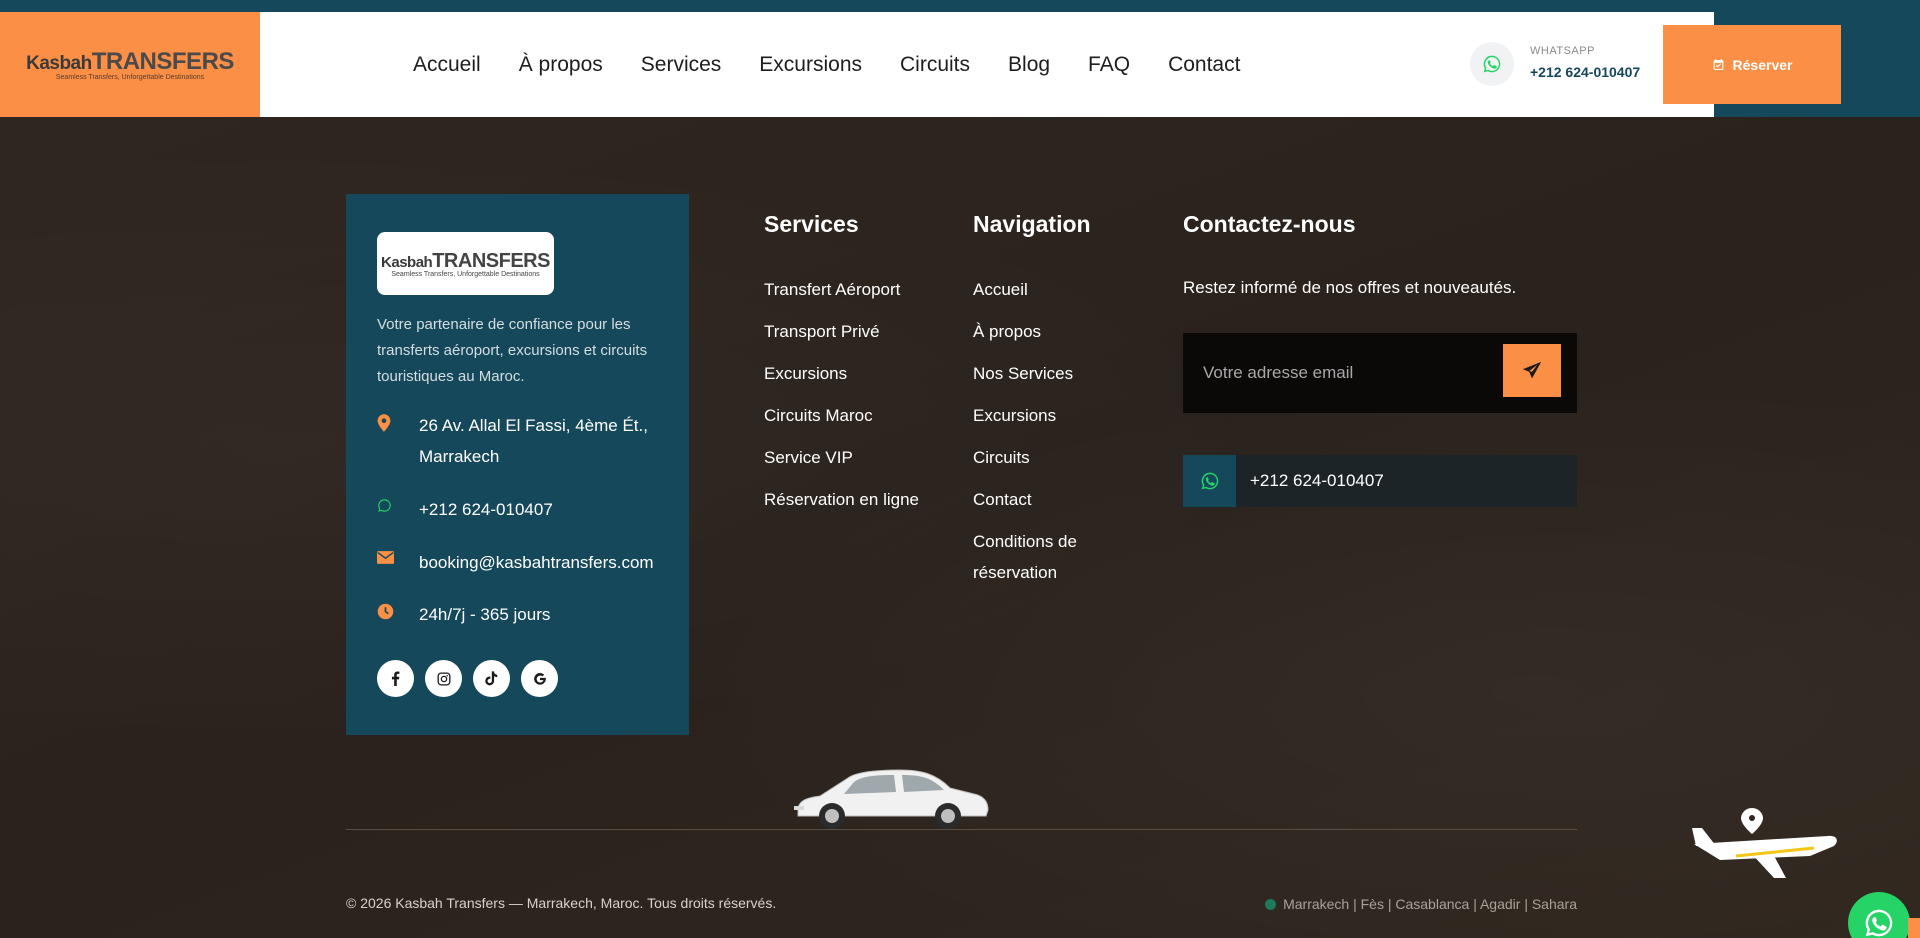 The image size is (1920, 938). What do you see at coordinates (841, 289) in the screenshot?
I see `services-link: Transfert Aéroport` at bounding box center [841, 289].